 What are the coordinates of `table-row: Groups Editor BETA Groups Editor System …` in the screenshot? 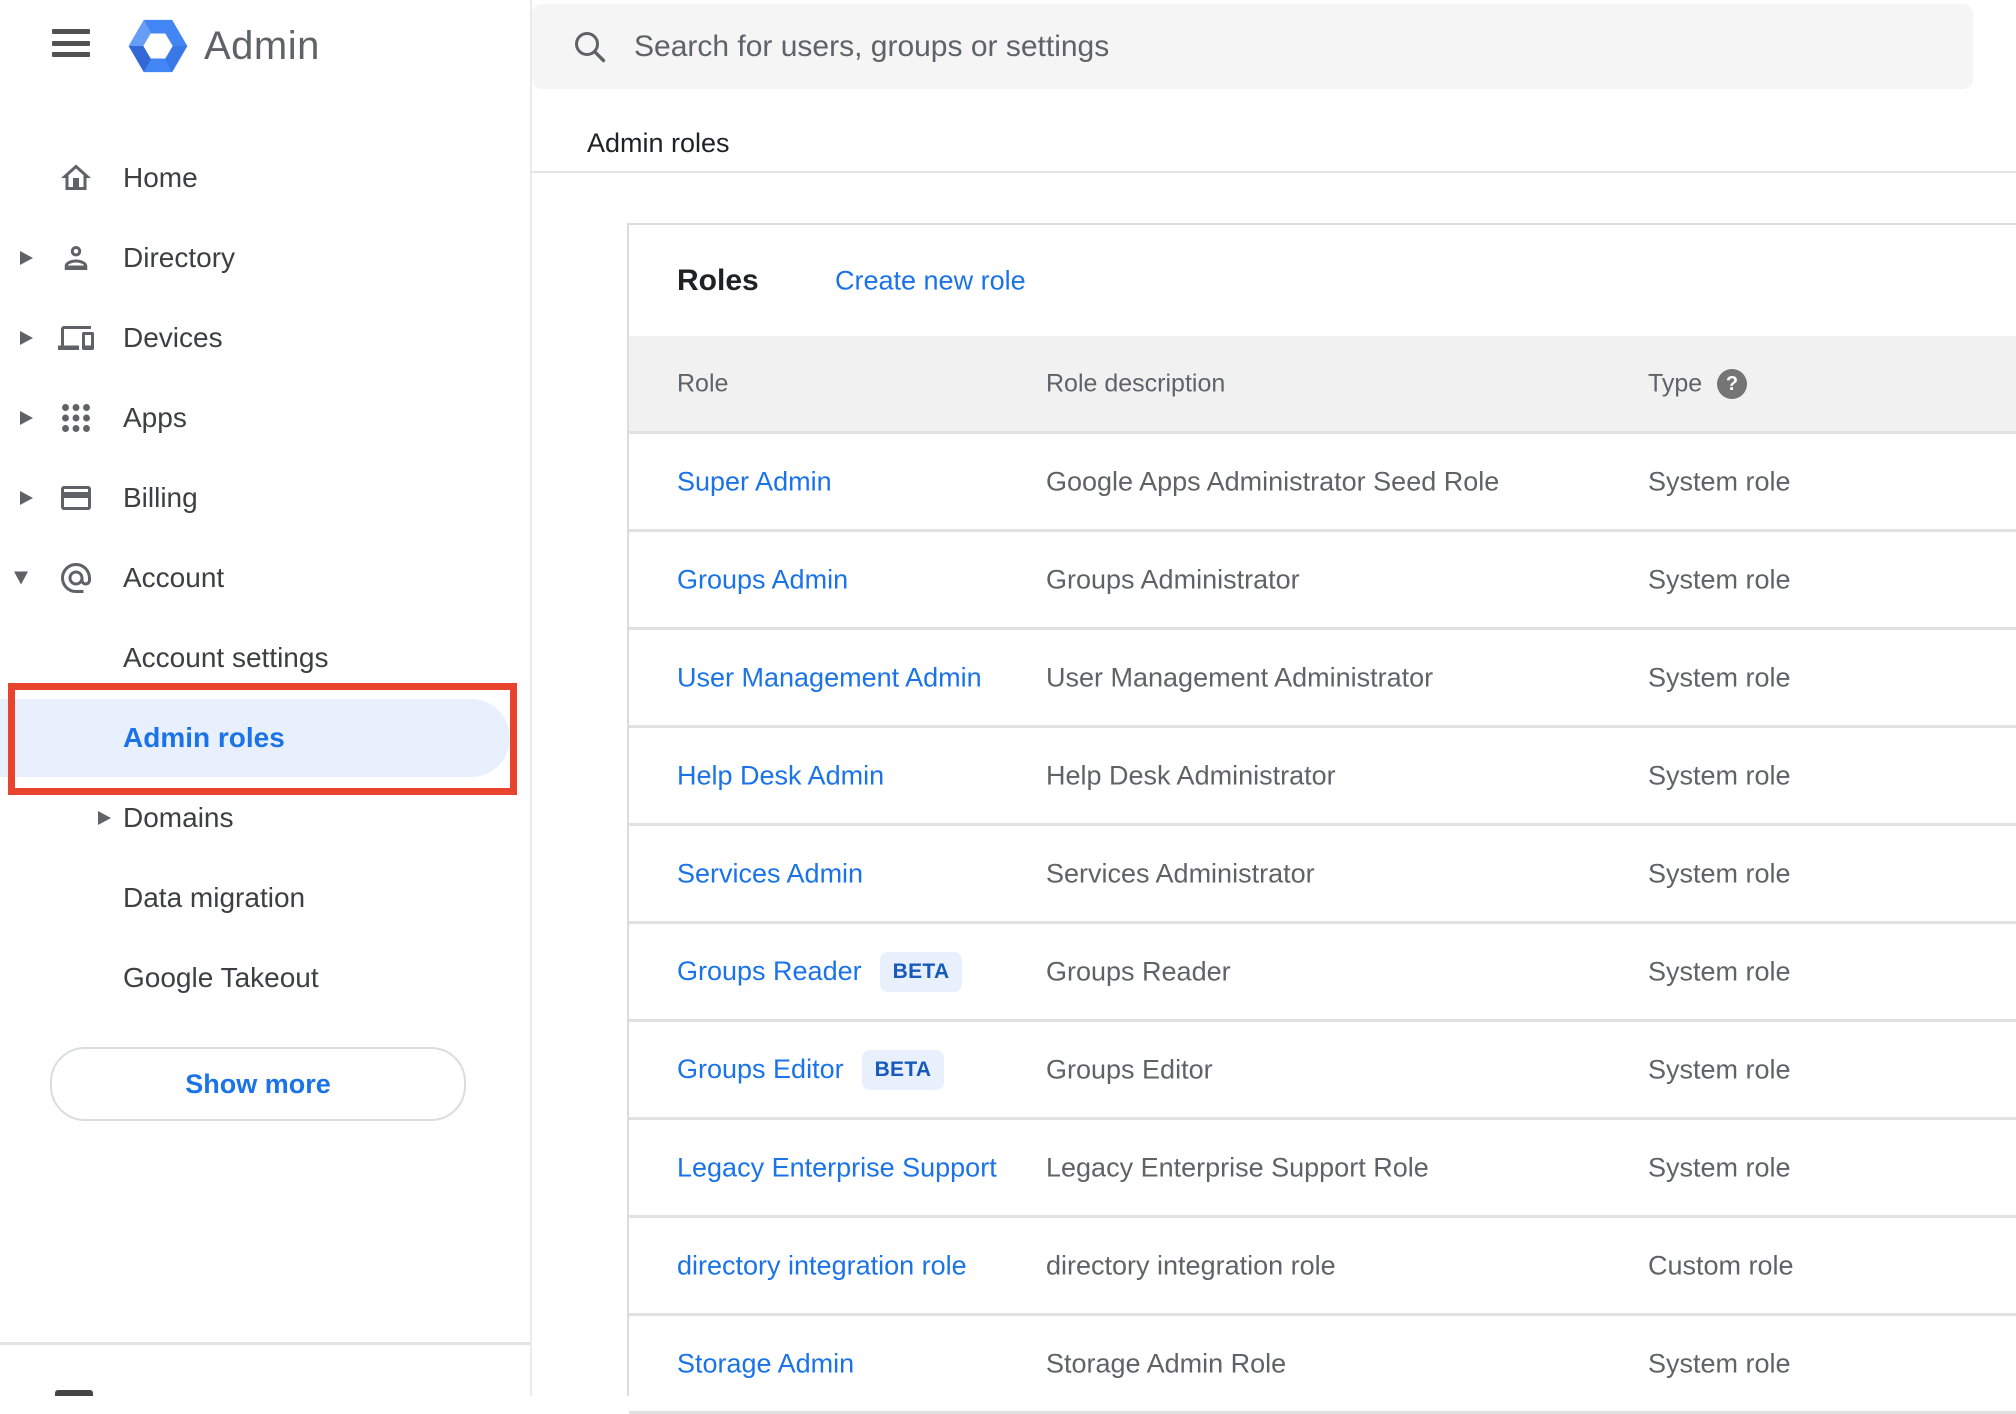 It's located at (1322, 1071).